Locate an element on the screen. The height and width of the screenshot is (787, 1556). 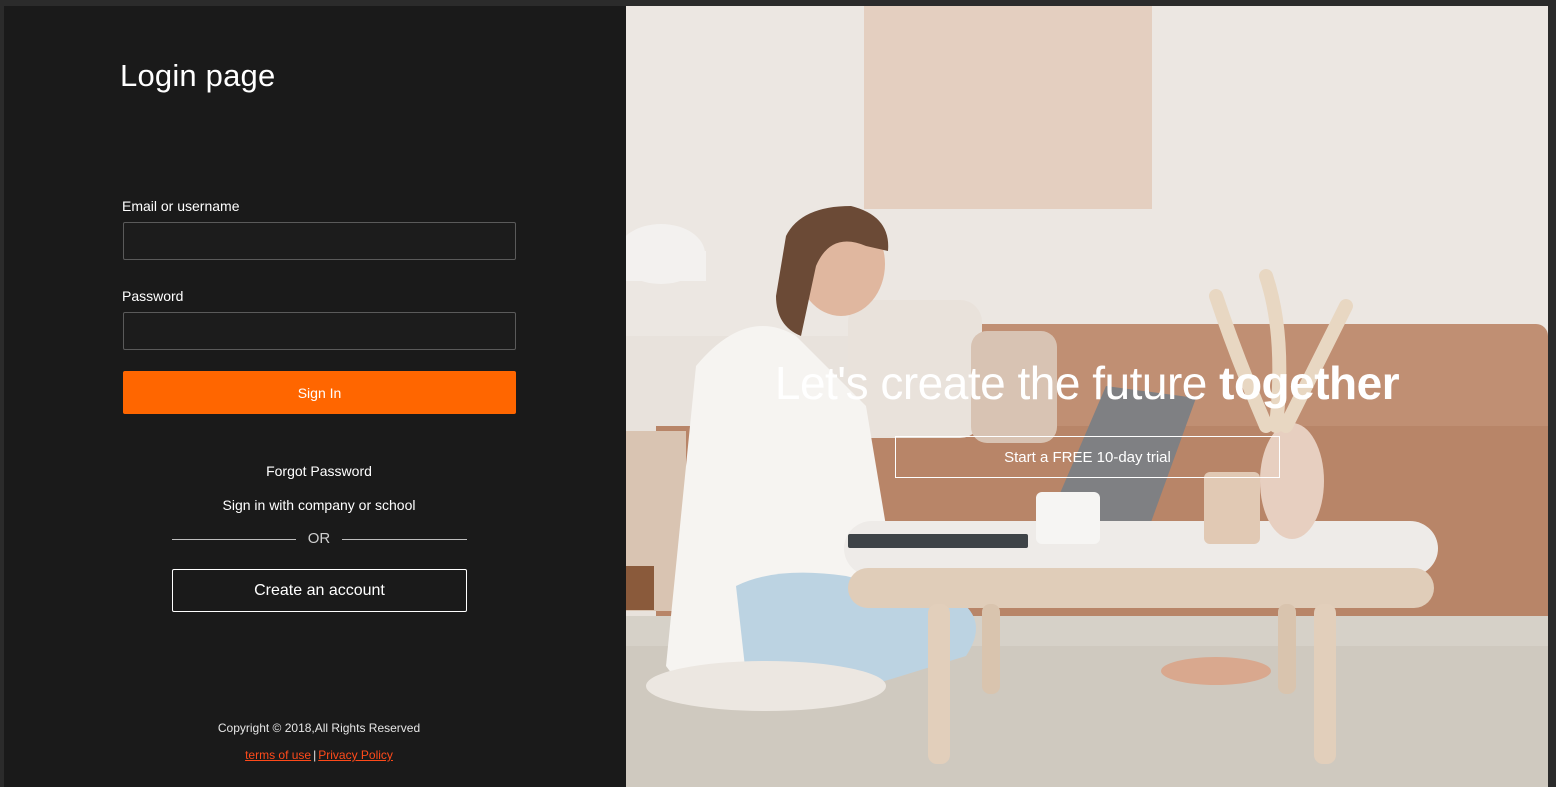
company-signin-link: Sign in with company or school is located at coordinates (319, 505).